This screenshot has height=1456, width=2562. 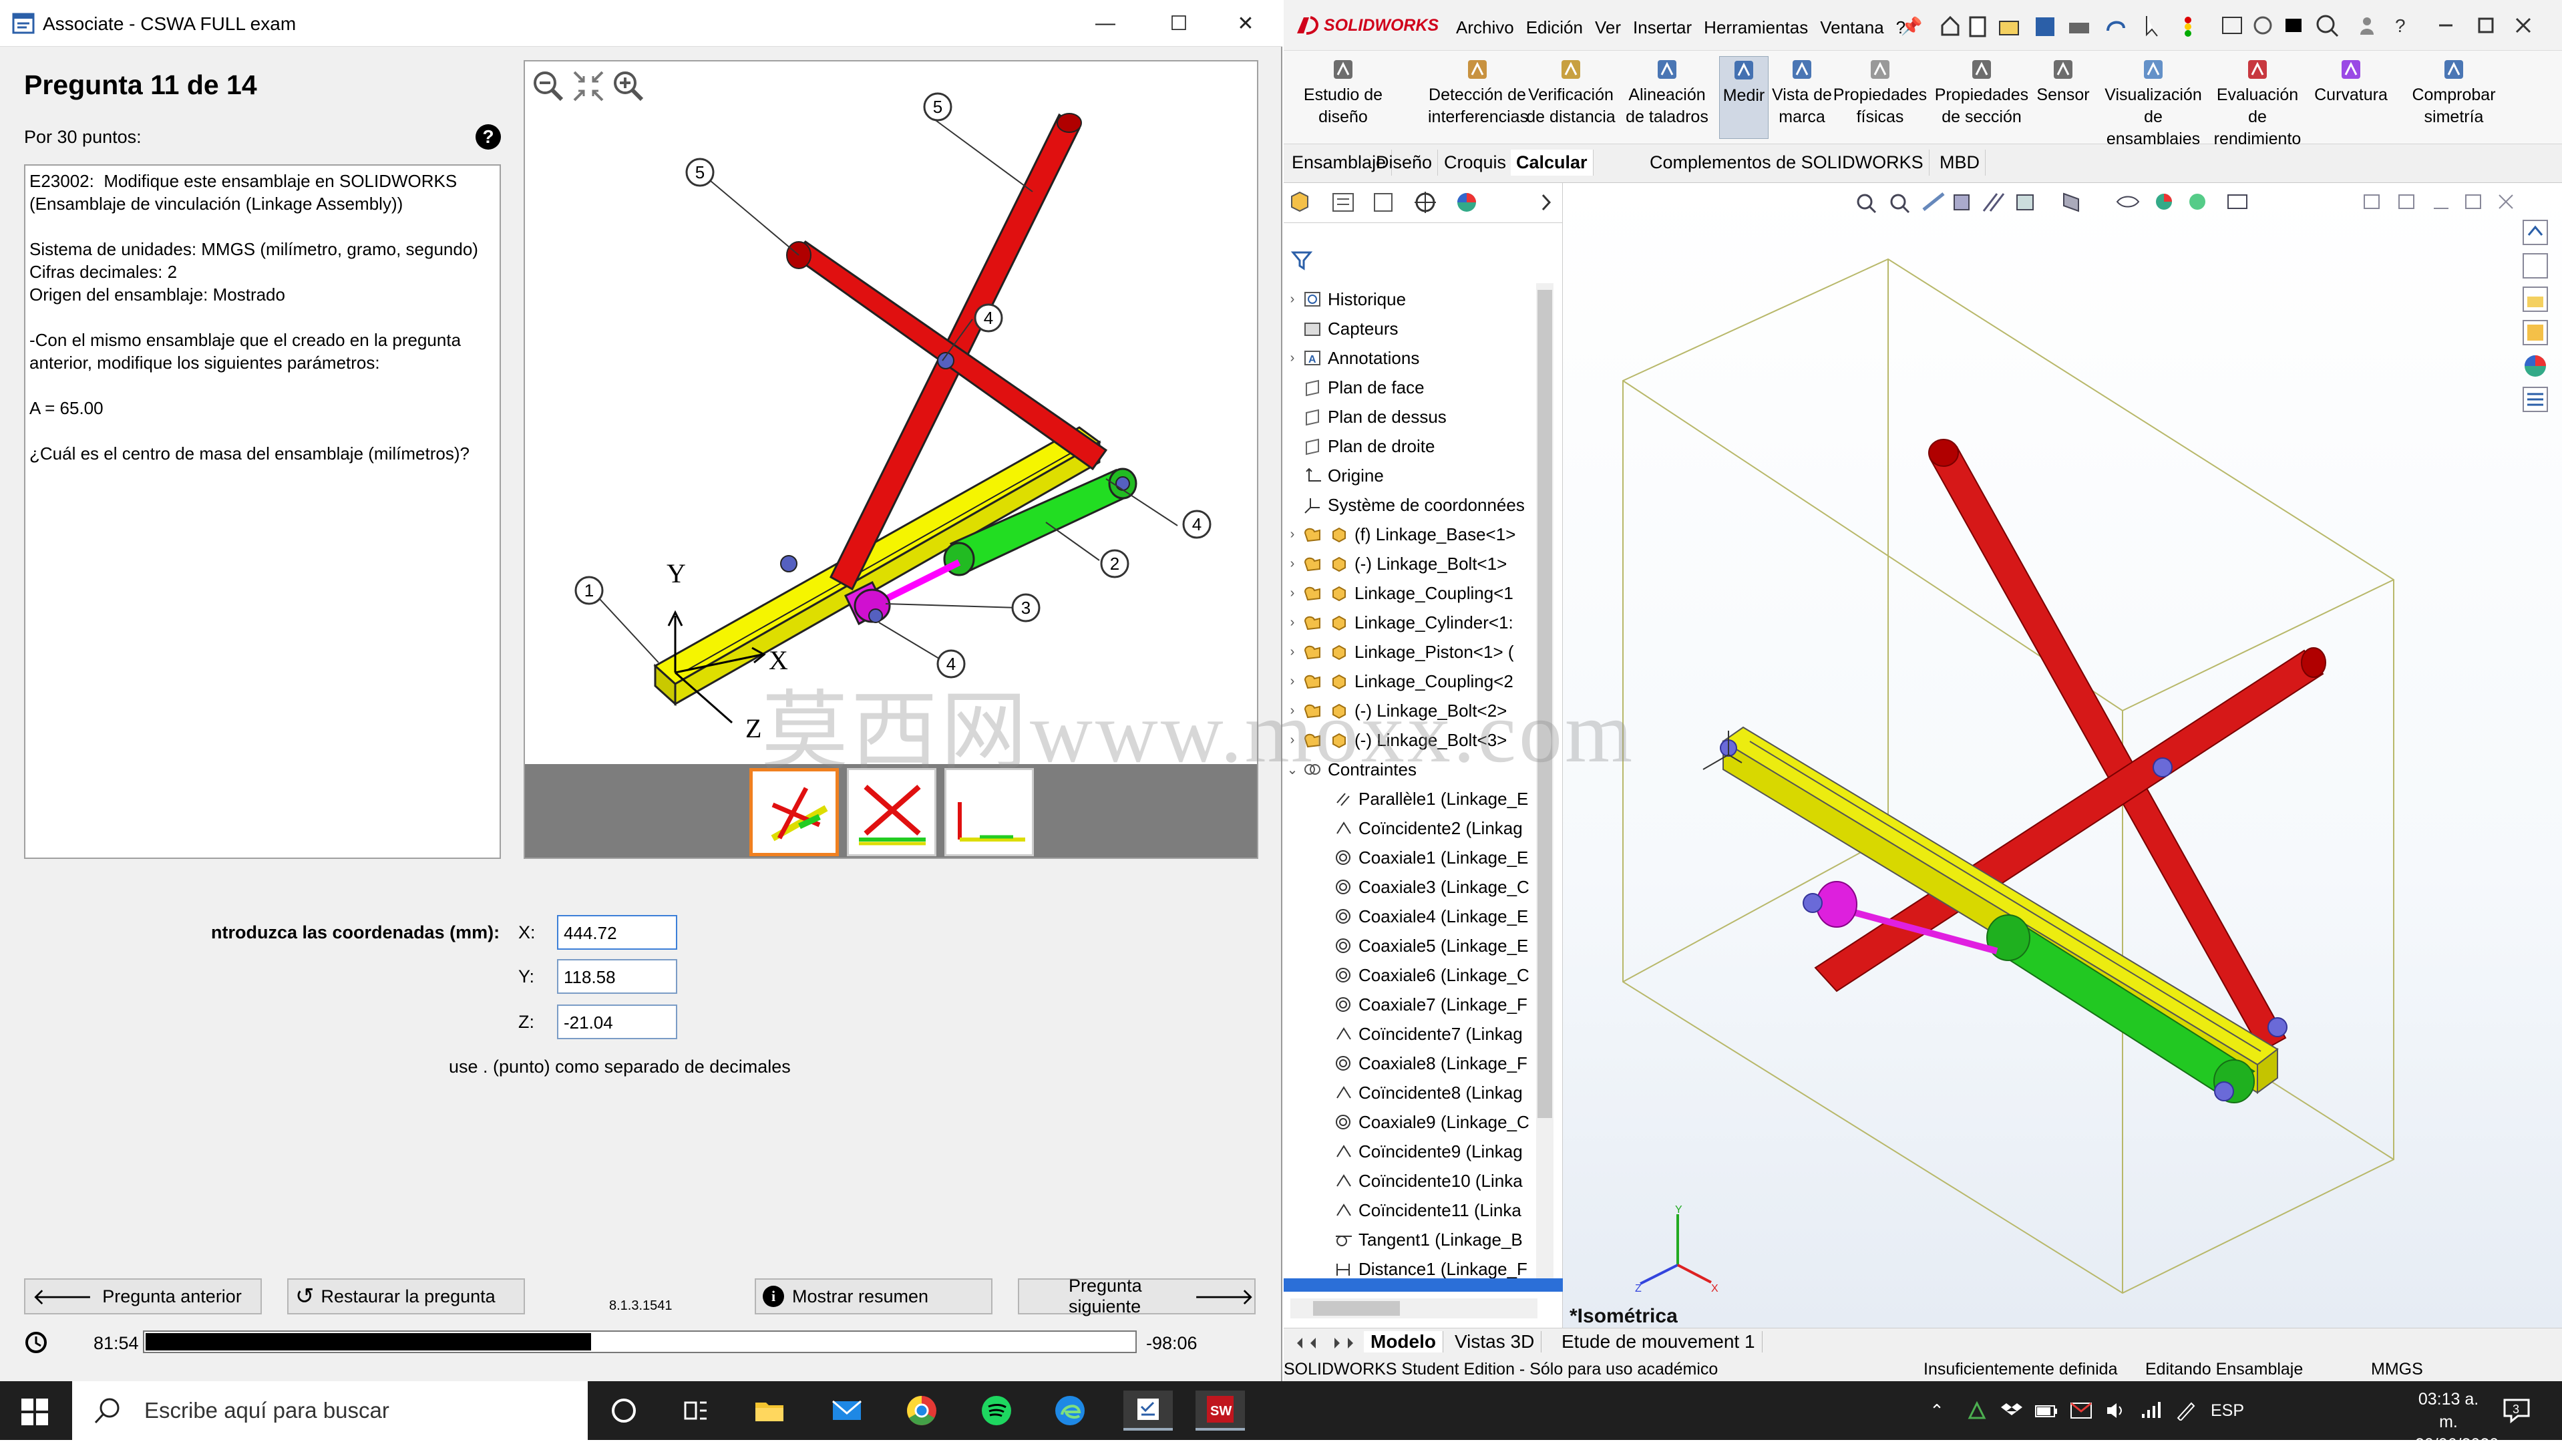 I want to click on help-icon: ?, so click(x=489, y=137).